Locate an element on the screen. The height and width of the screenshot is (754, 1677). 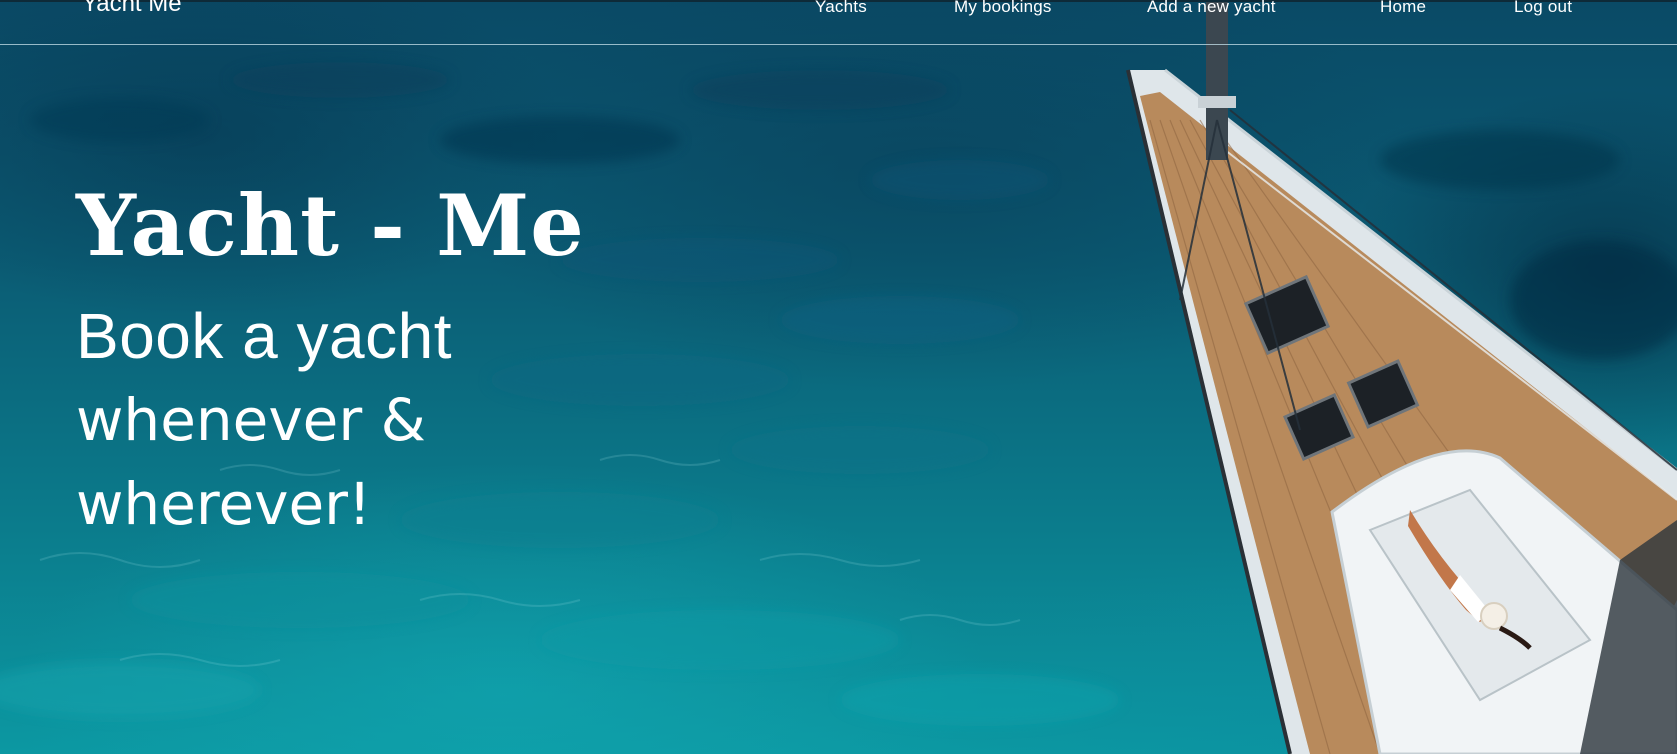
nav-link-home: Home is located at coordinates (1403, 8).